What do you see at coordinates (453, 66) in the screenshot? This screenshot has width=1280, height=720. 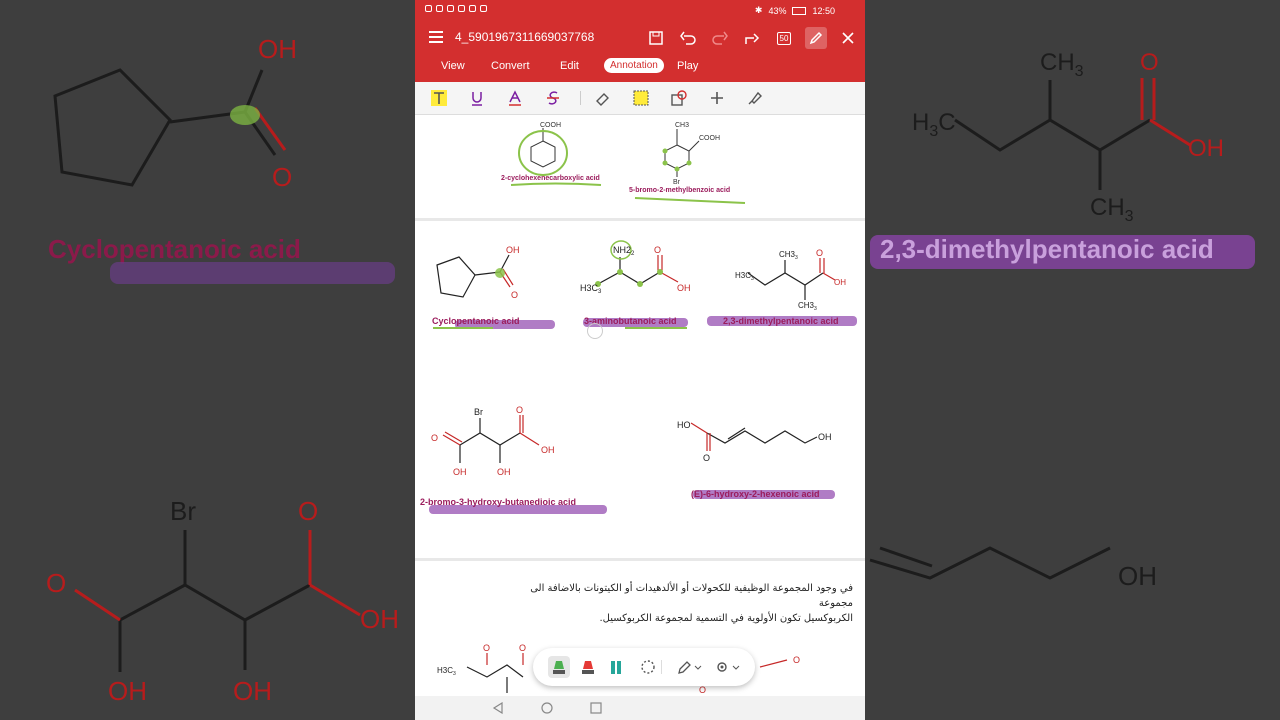 I see `tab-view: View` at bounding box center [453, 66].